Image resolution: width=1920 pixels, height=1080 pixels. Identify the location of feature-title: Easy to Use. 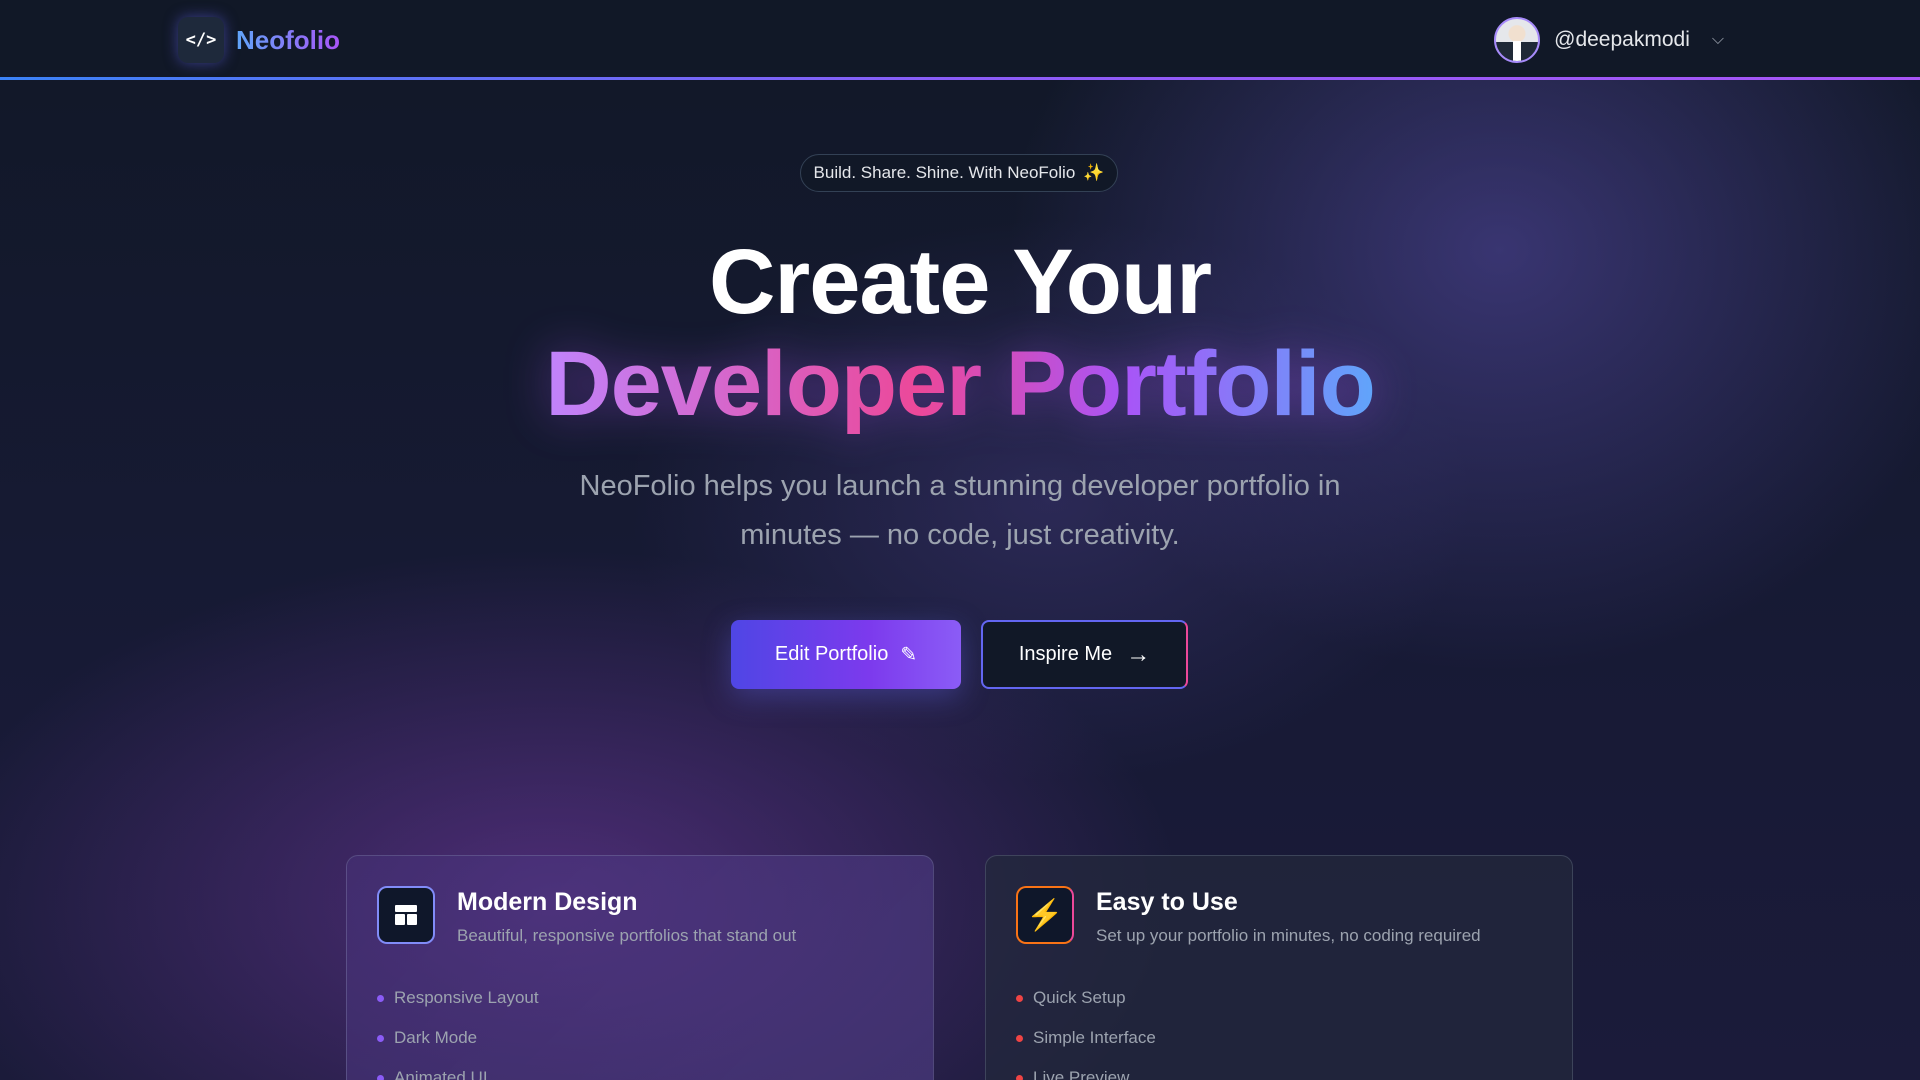
(1167, 902).